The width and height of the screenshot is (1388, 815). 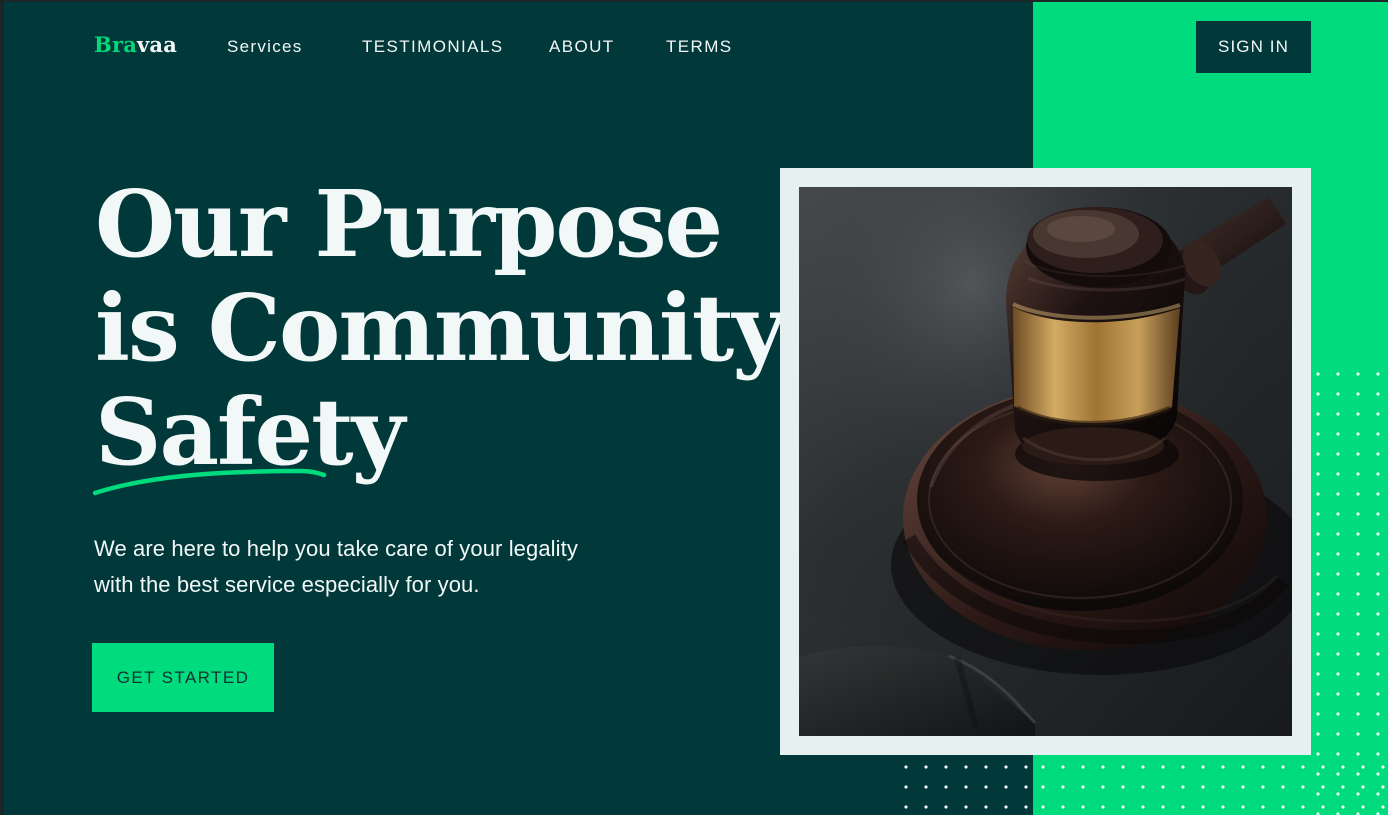 I want to click on nav-link-services: Services, so click(x=265, y=46).